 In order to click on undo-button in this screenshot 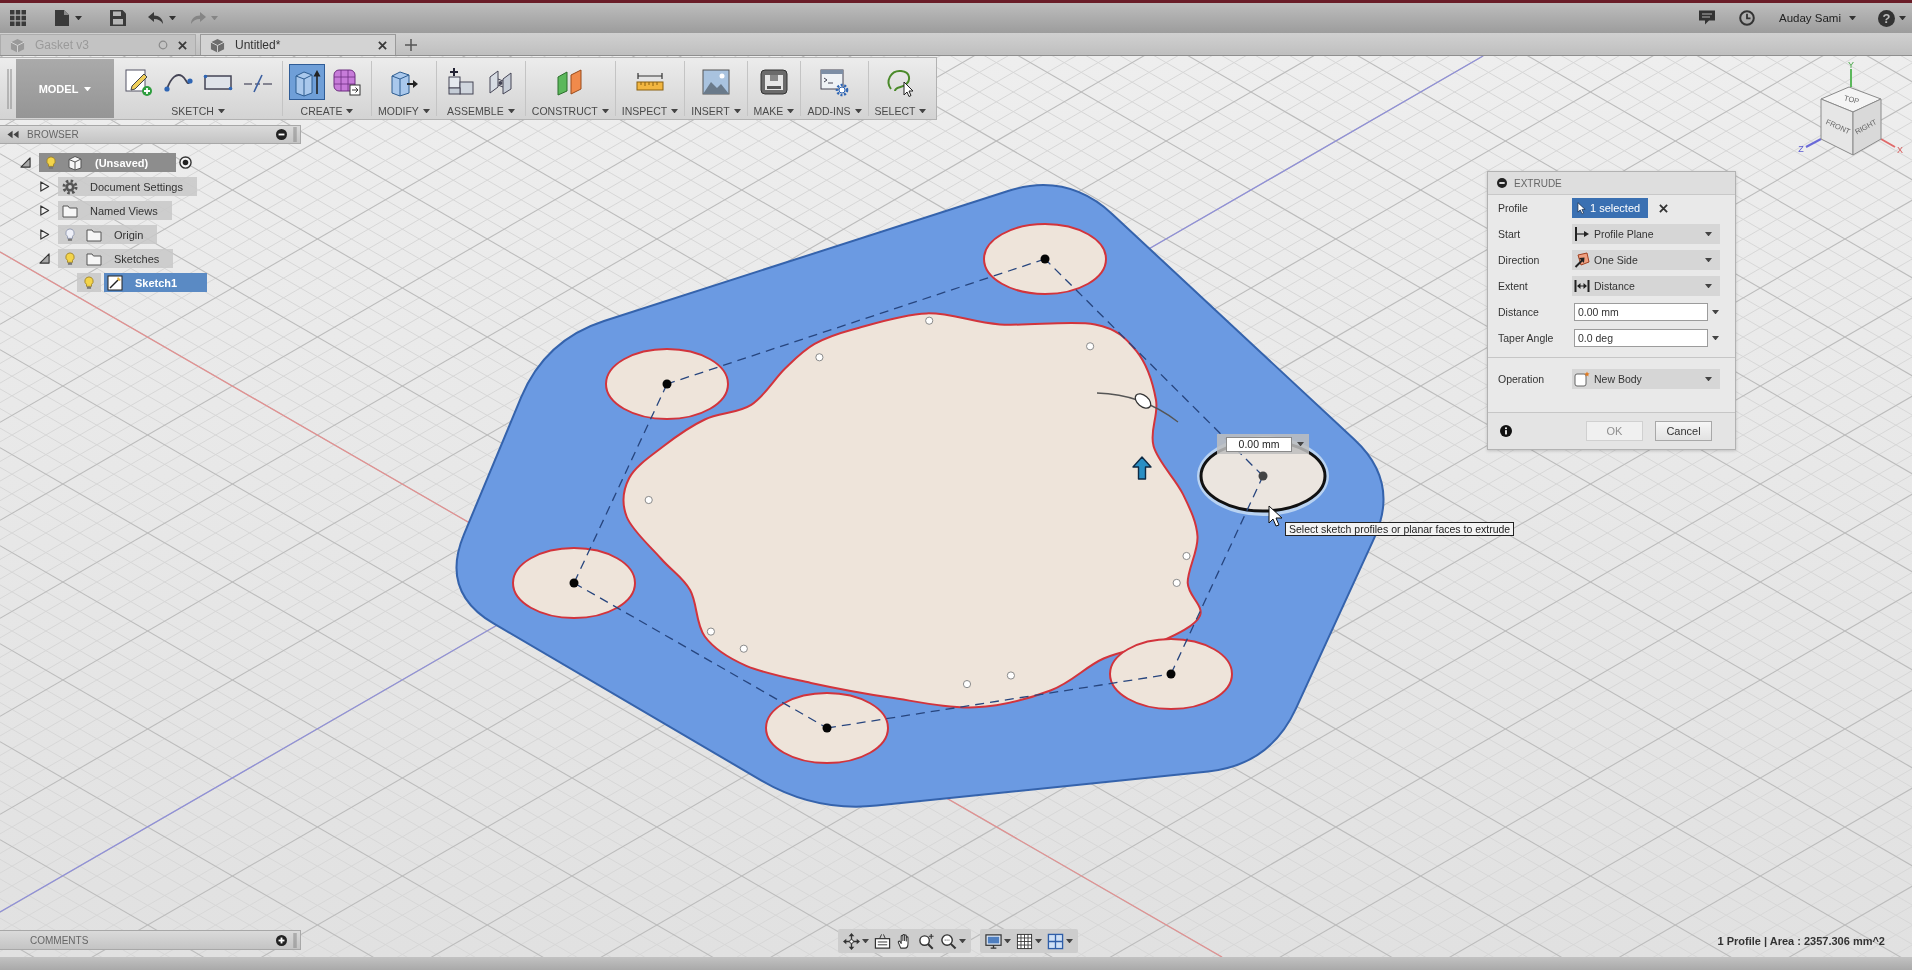, I will do `click(162, 18)`.